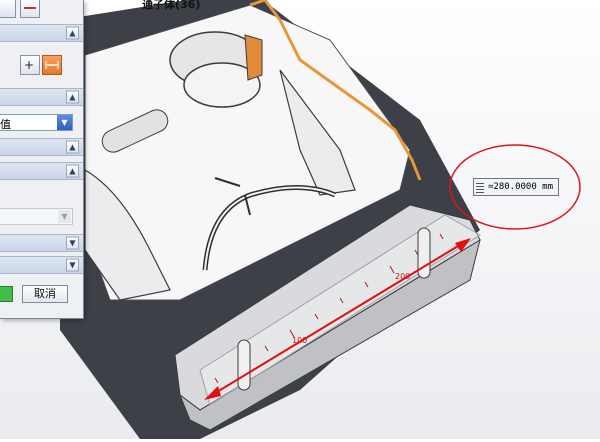 The width and height of the screenshot is (600, 442). I want to click on dialog-tool-row: +, so click(41, 66).